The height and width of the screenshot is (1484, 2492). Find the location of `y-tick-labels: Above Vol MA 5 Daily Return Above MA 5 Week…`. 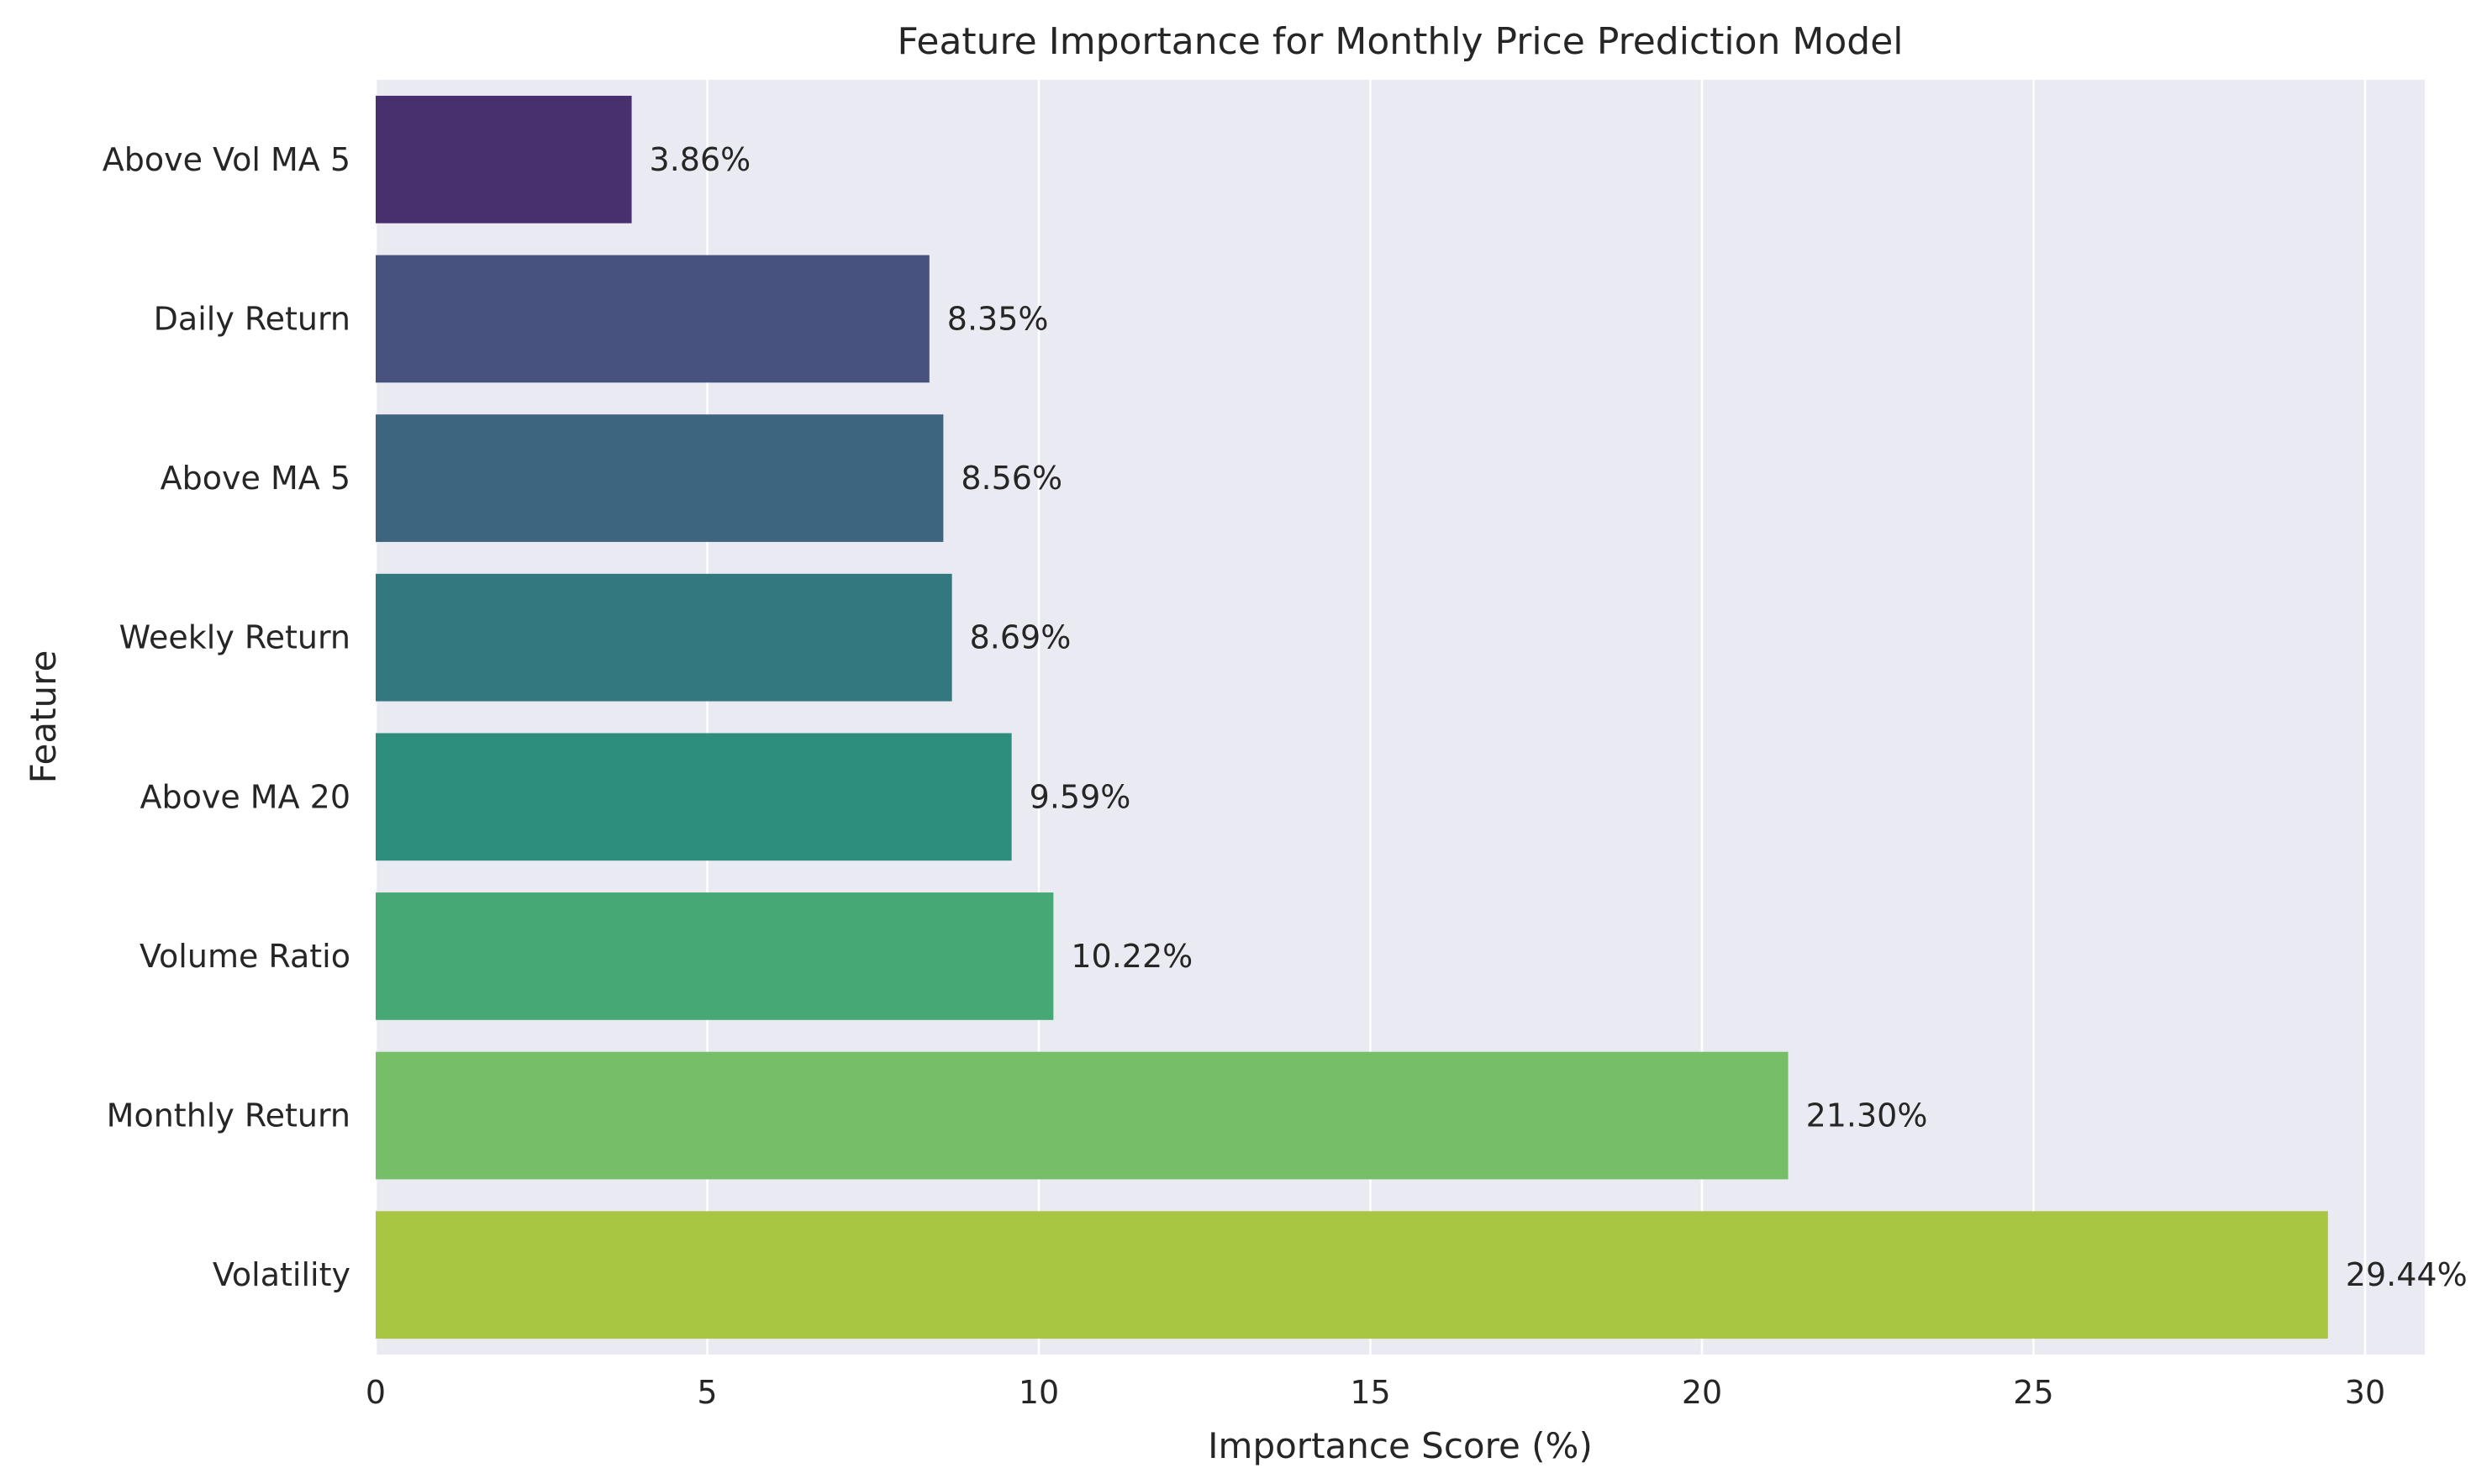

y-tick-labels: Above Vol MA 5 Daily Return Above MA 5 Week… is located at coordinates (227, 717).